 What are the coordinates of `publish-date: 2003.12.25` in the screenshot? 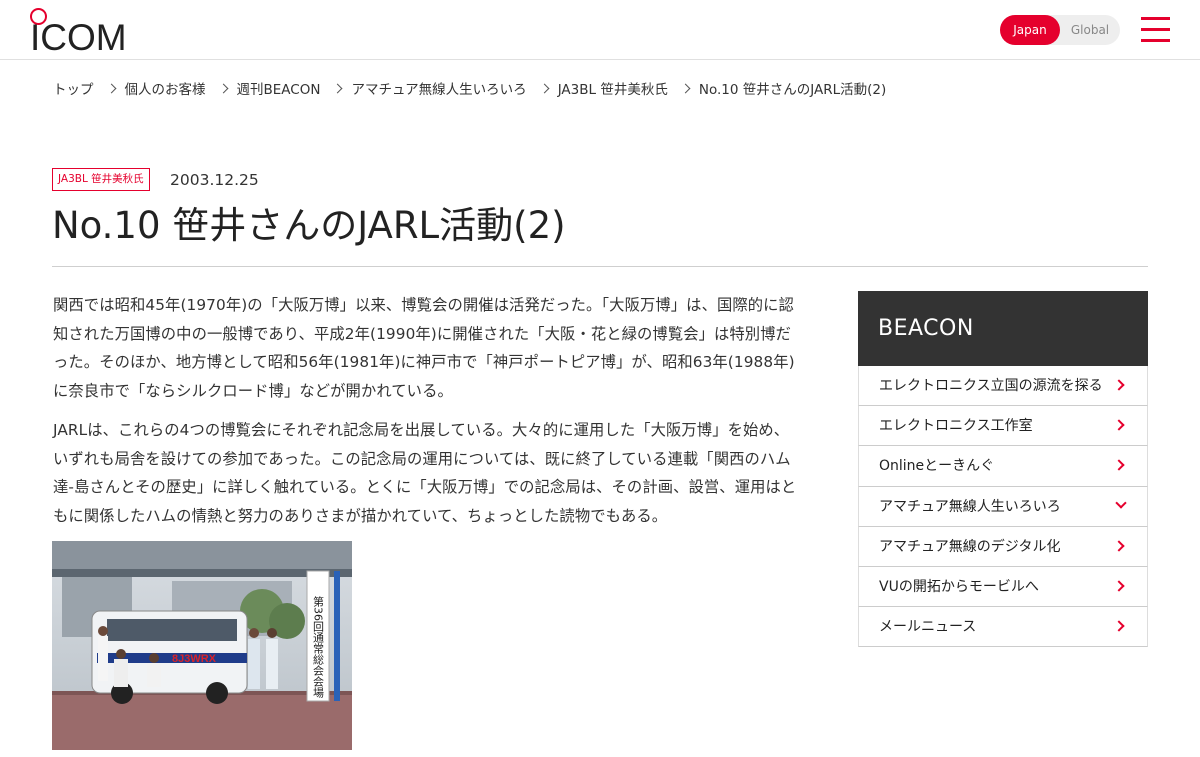 It's located at (214, 180).